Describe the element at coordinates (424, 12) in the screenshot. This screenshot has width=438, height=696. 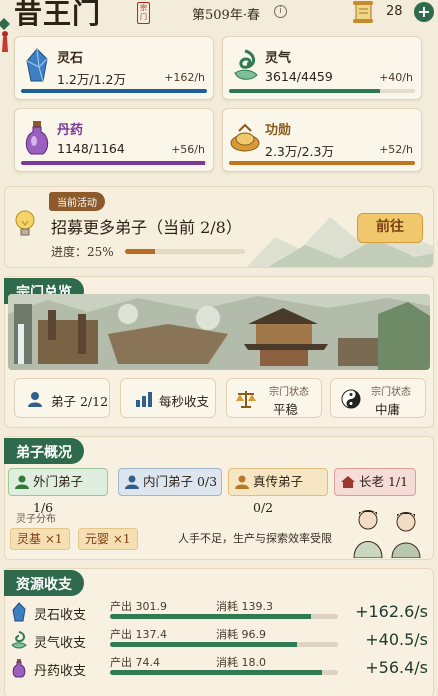
I see `add-button: +` at that location.